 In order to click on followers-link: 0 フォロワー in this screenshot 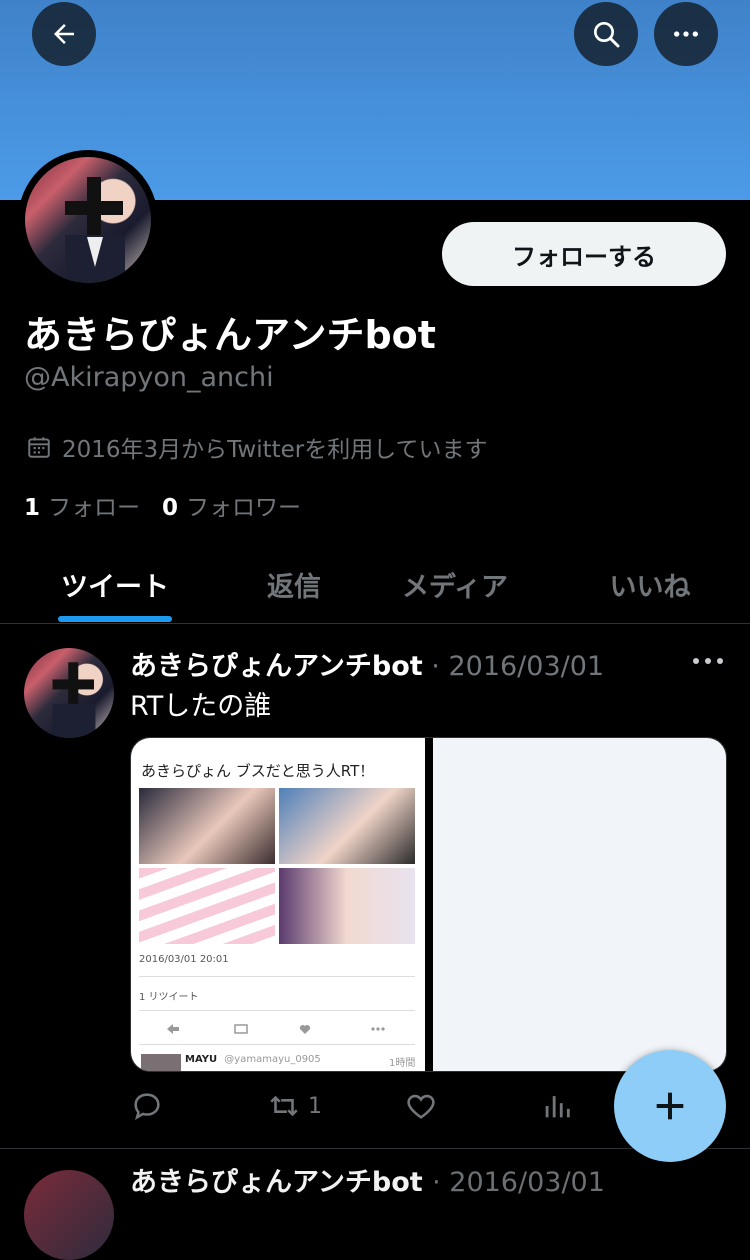, I will do `click(231, 505)`.